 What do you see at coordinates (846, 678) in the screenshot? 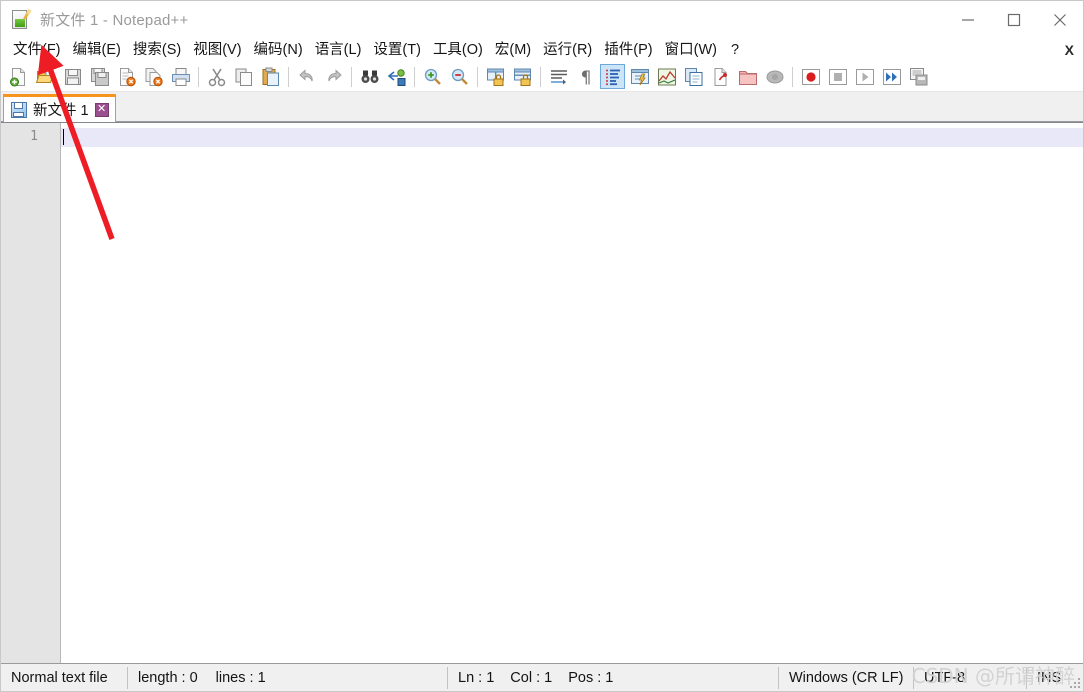
I see `status-eol-format: Windows (CR LF)` at bounding box center [846, 678].